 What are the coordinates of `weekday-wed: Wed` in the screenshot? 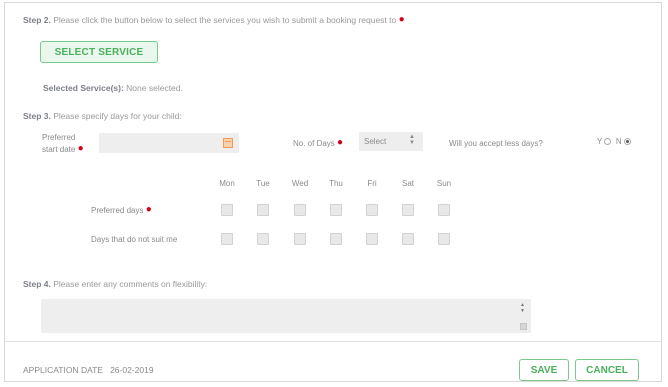 It's located at (300, 183).